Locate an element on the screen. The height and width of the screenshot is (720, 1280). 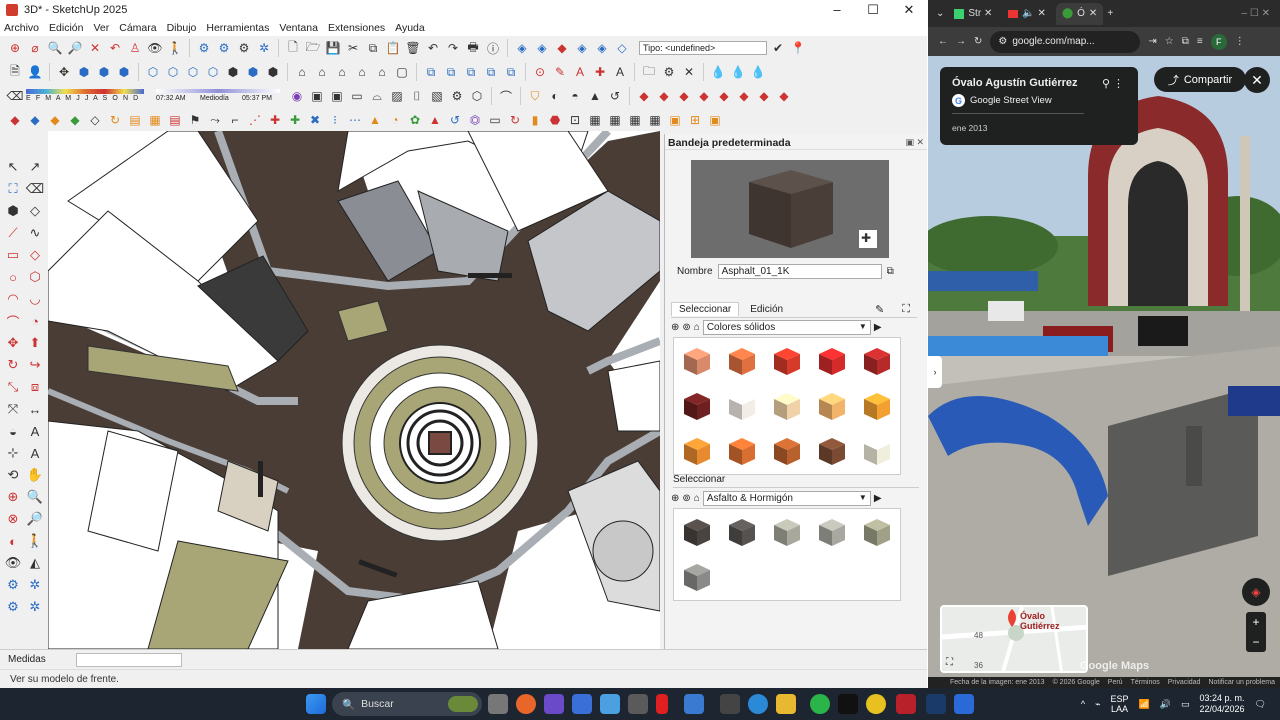
front-face-icon: ⌂ is located at coordinates (322, 72).